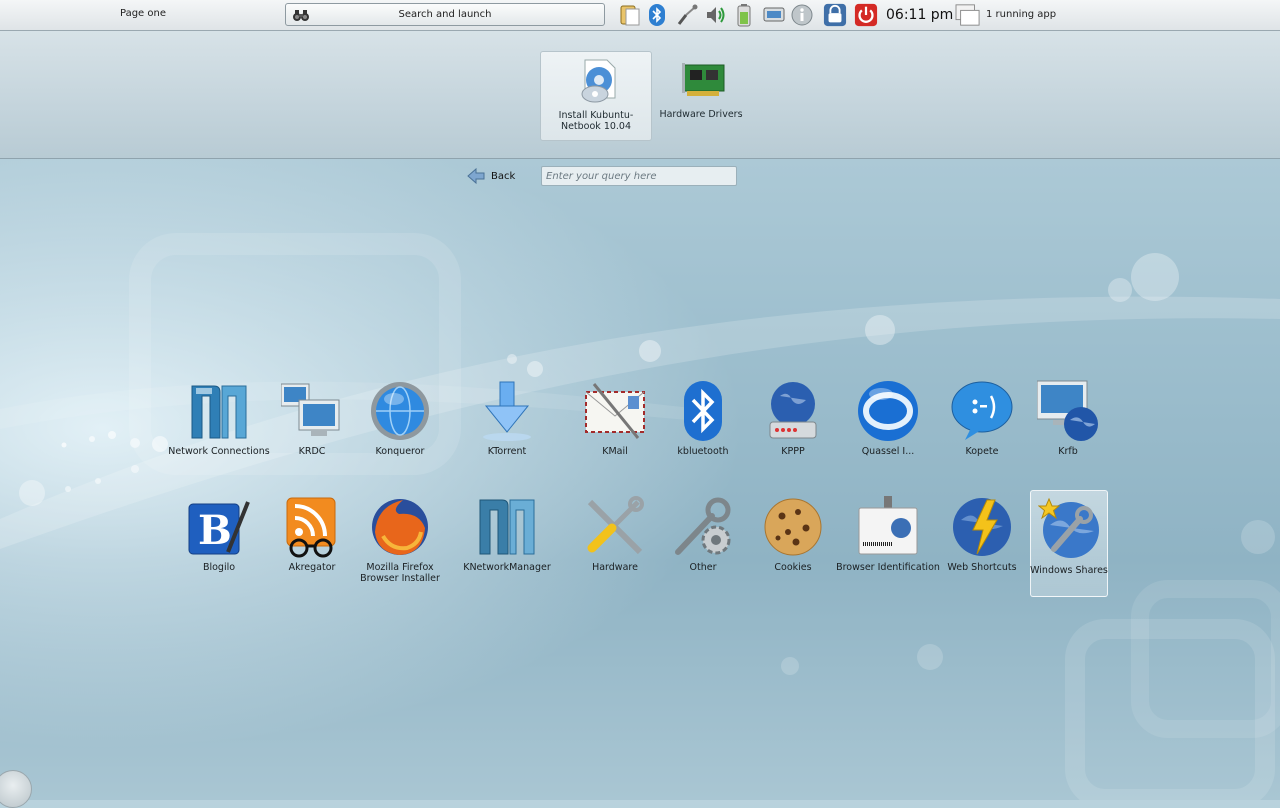  What do you see at coordinates (1068, 527) in the screenshot?
I see `windows-shares-icon` at bounding box center [1068, 527].